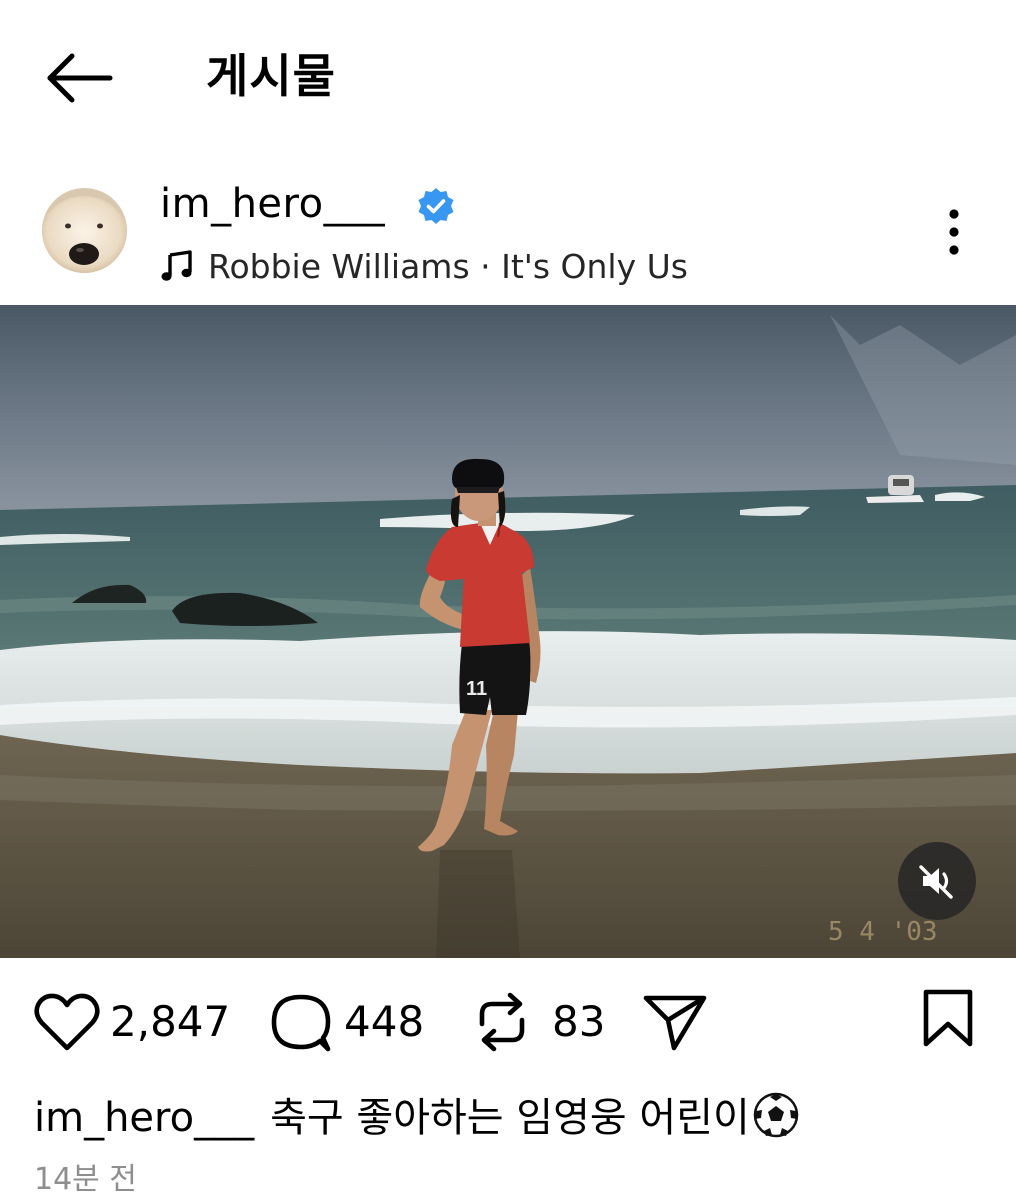  What do you see at coordinates (510, 1118) in the screenshot?
I see `caption-text: 축구 좋아하는 임영웅 어린이` at bounding box center [510, 1118].